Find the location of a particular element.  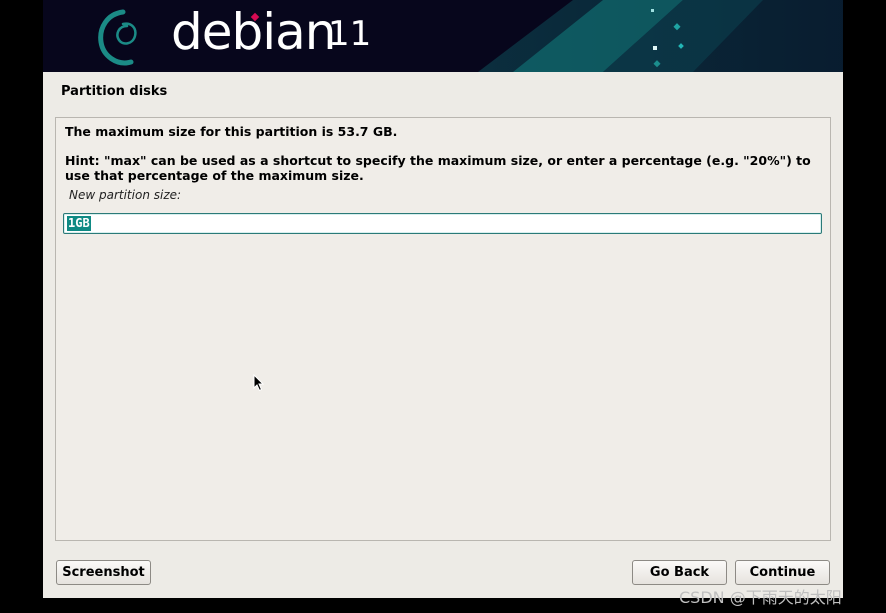

watermark-text: CSDN @下雨天的太阳 is located at coordinates (760, 597).